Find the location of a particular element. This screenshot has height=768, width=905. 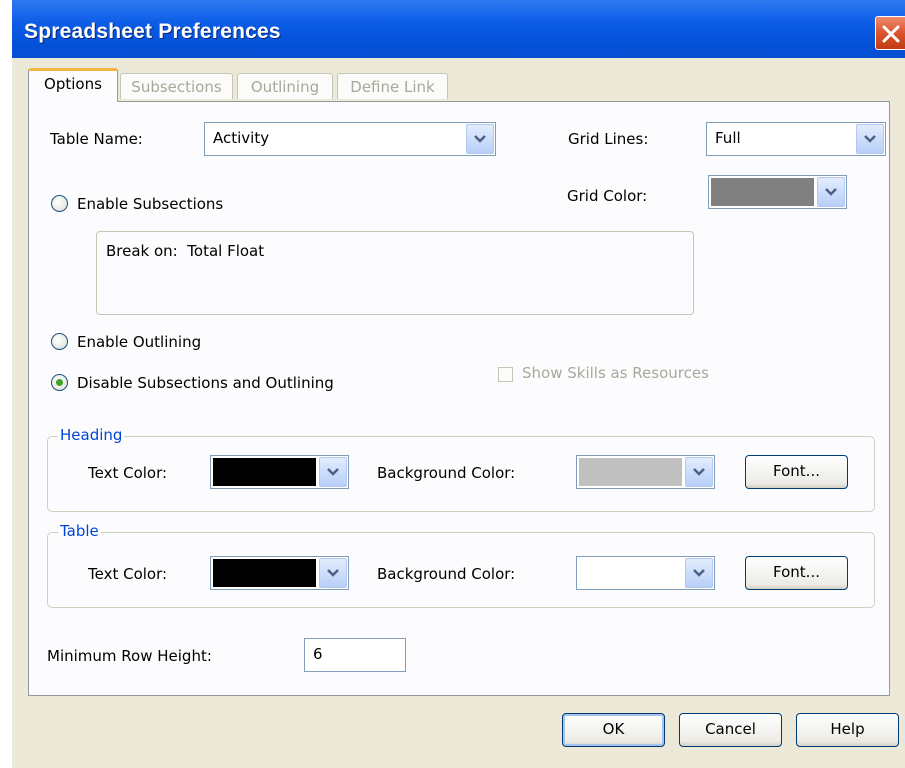

heading-text-color-select is located at coordinates (279, 472).